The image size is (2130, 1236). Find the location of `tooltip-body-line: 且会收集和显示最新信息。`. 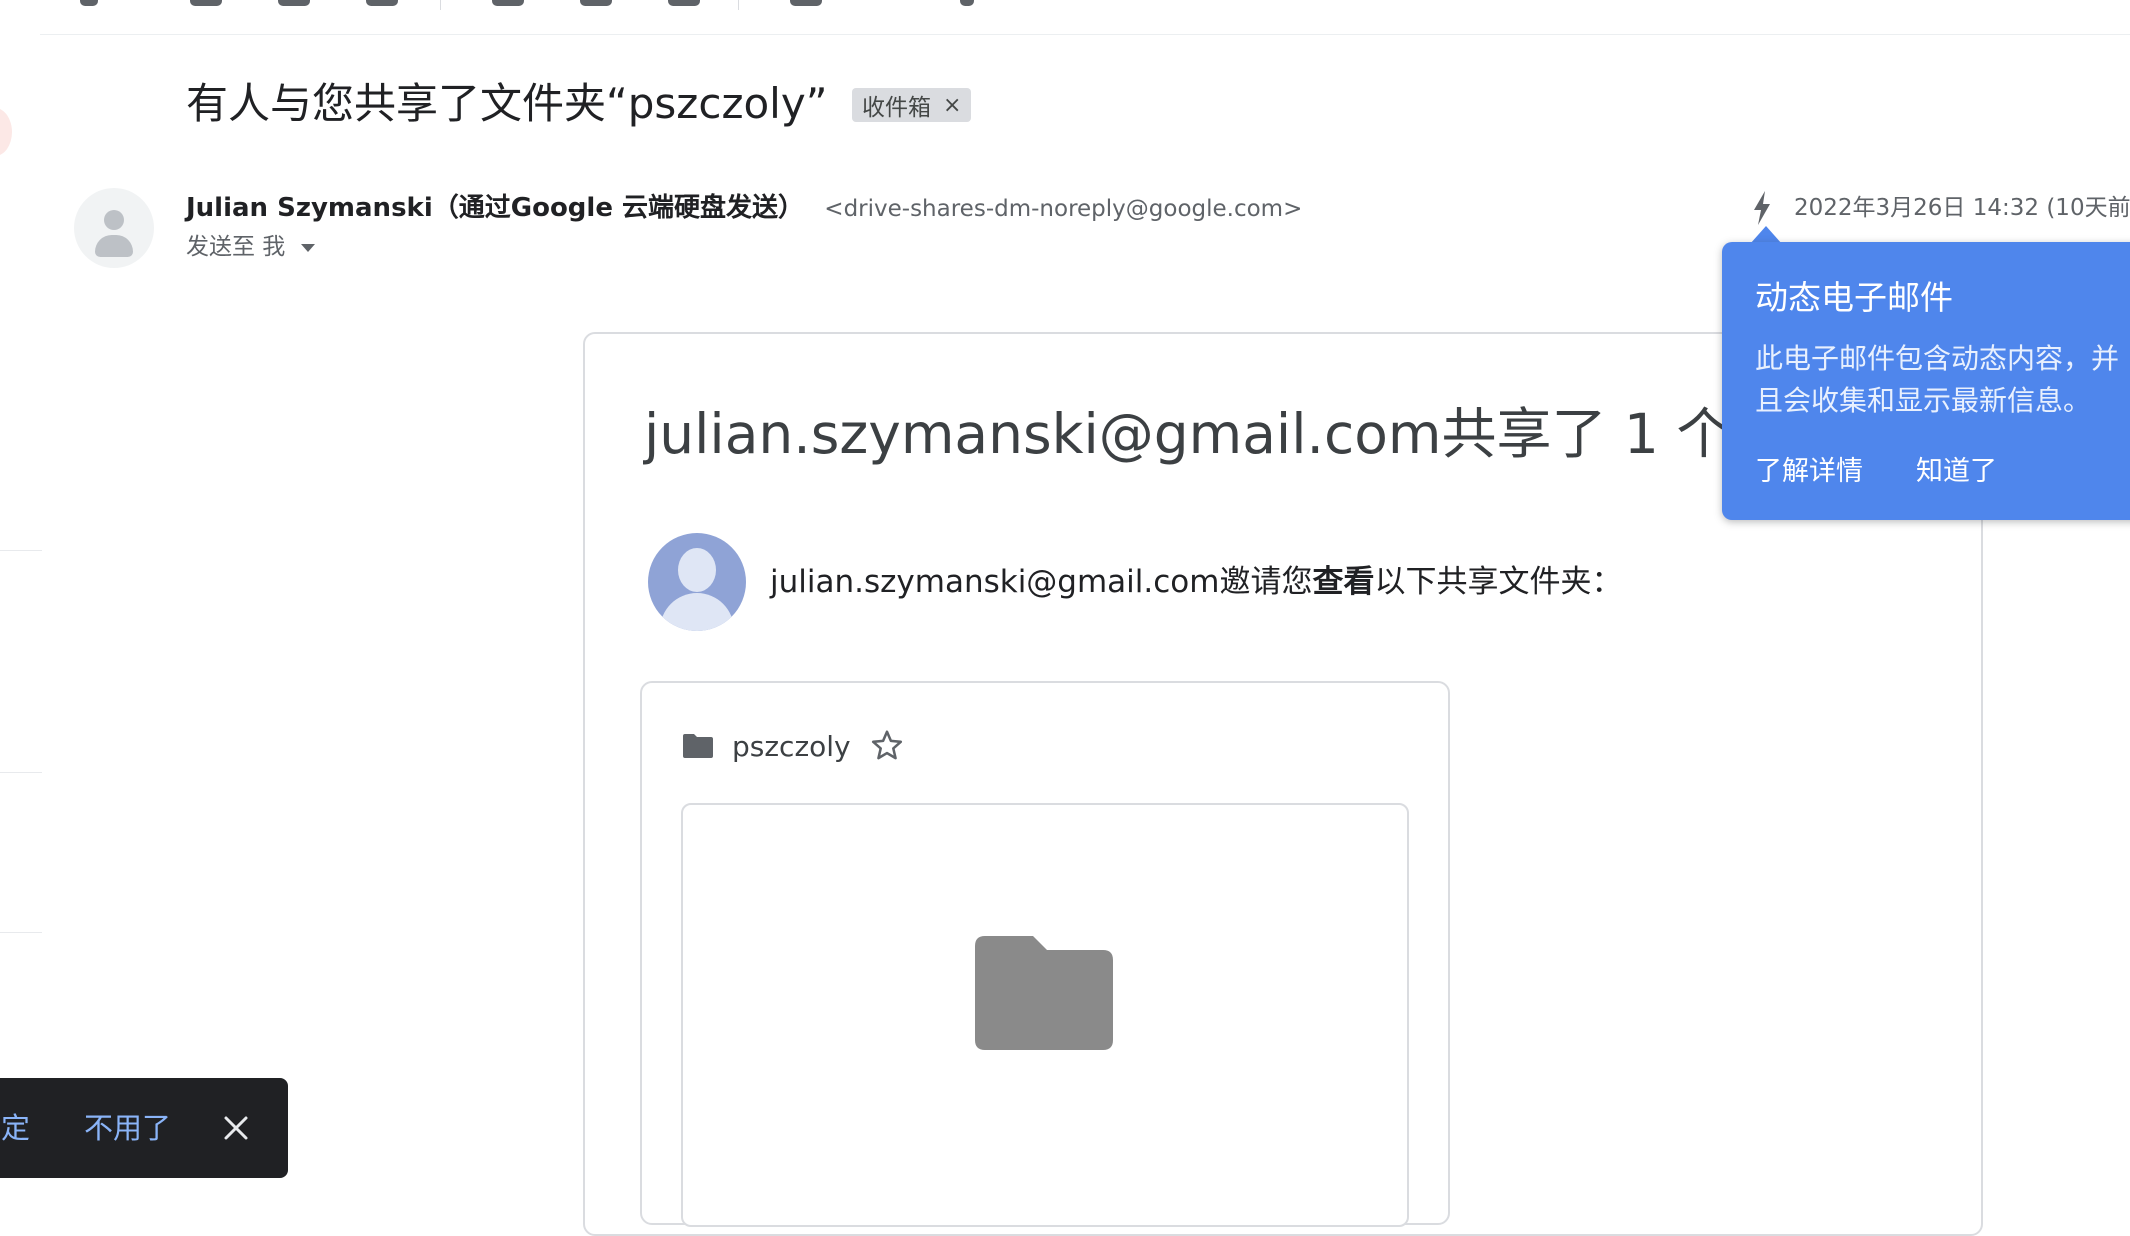

tooltip-body-line: 且会收集和显示最新信息。 is located at coordinates (1923, 400).